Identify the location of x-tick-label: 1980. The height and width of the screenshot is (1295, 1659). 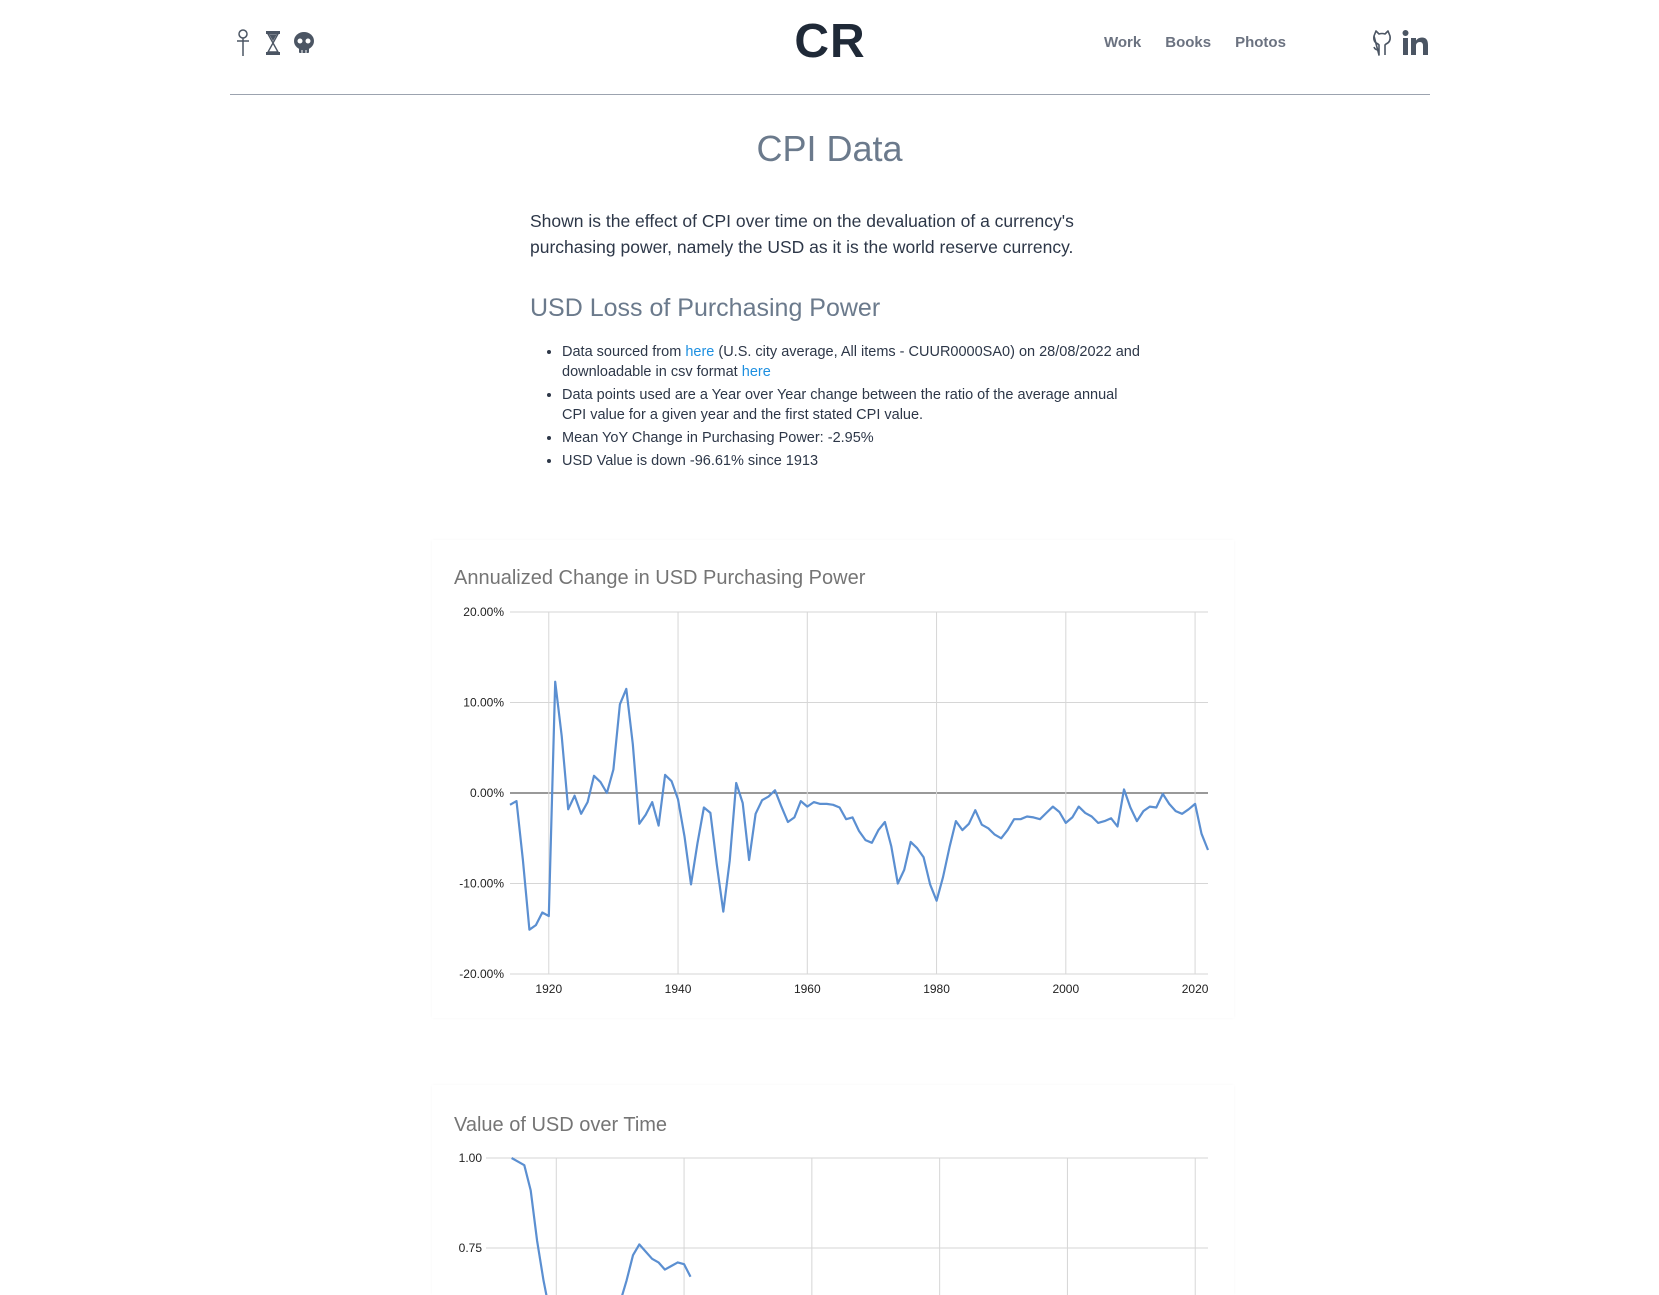
(936, 989).